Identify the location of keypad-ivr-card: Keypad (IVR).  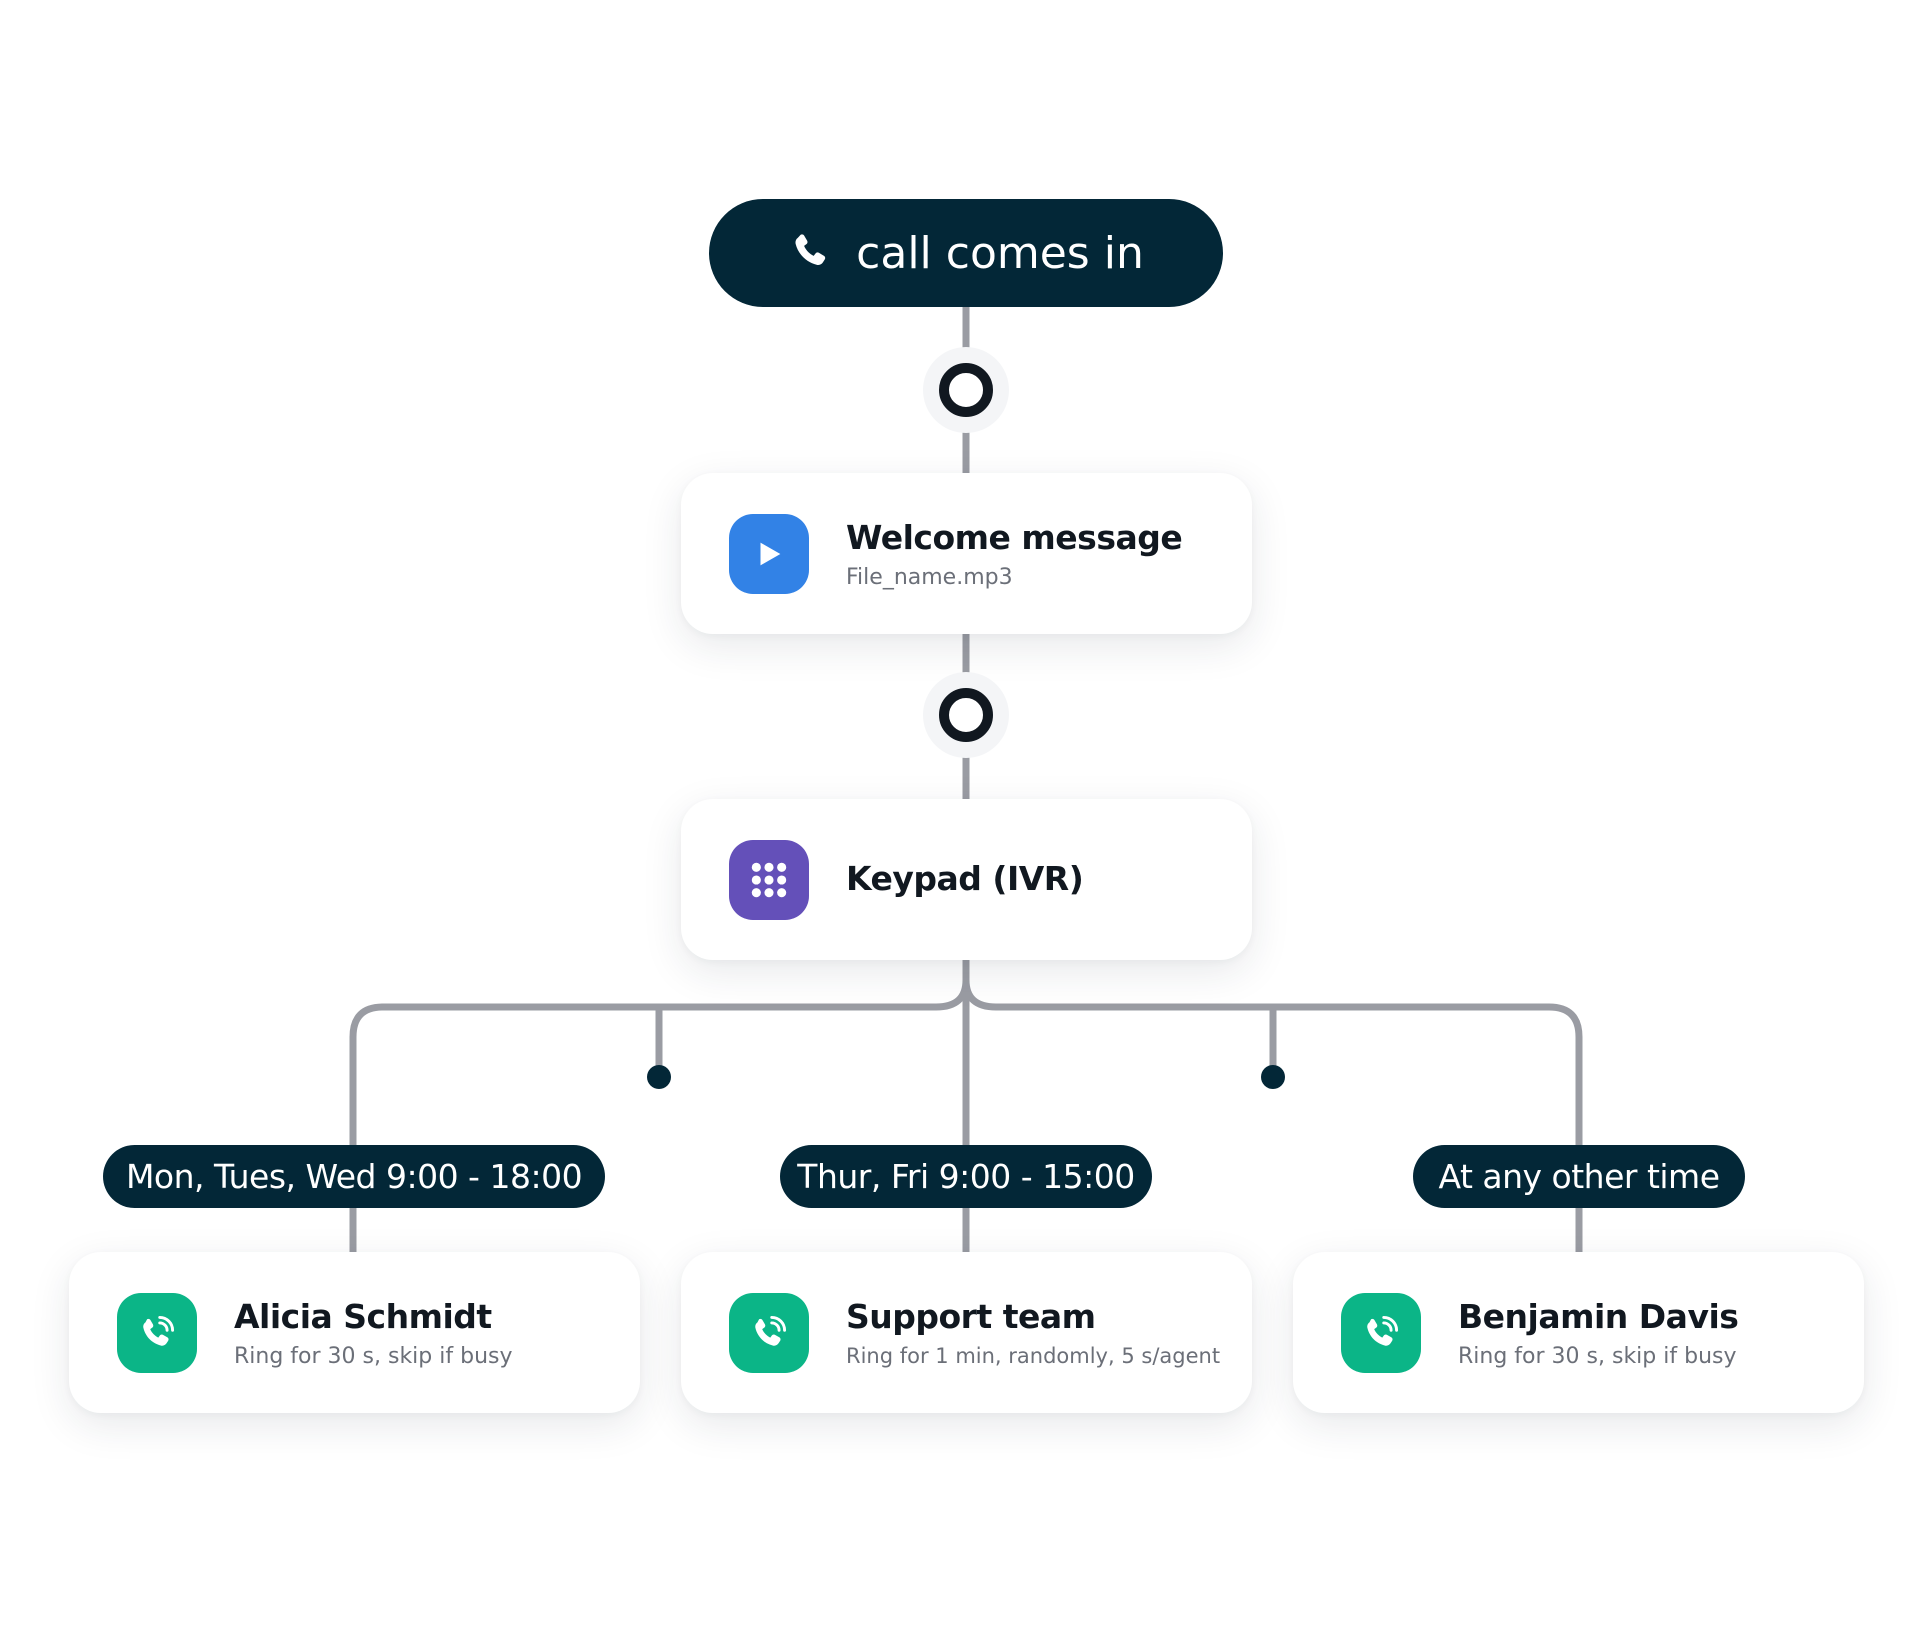
(966, 879).